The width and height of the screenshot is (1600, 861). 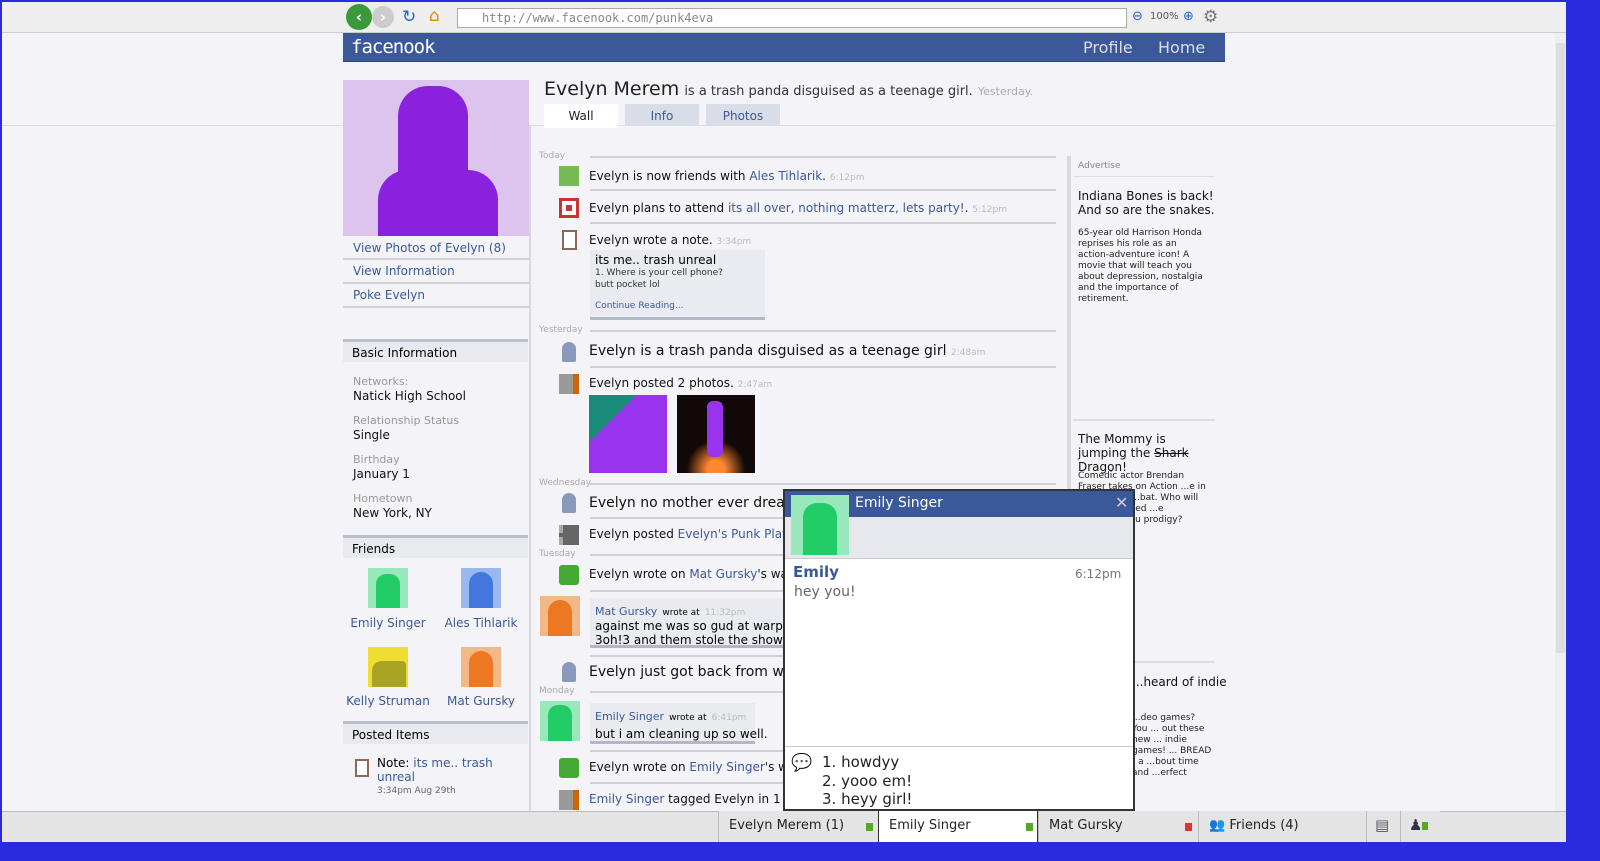 I want to click on event-icon, so click(x=569, y=208).